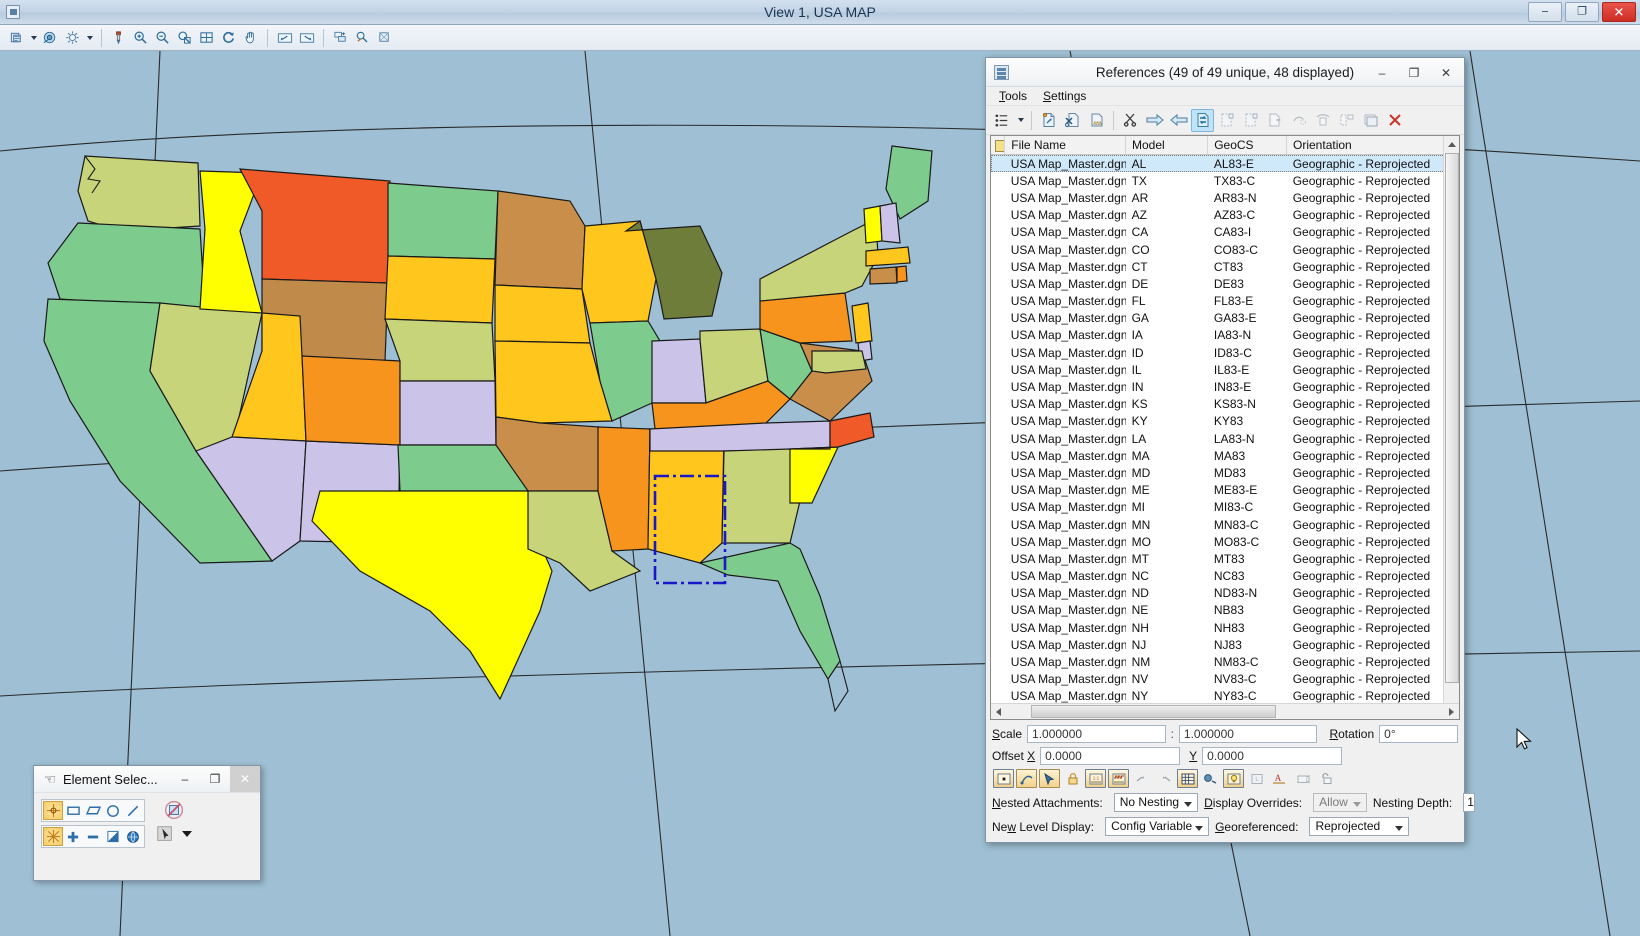  Describe the element at coordinates (1346, 120) in the screenshot. I see `reference-presentation-icon` at that location.